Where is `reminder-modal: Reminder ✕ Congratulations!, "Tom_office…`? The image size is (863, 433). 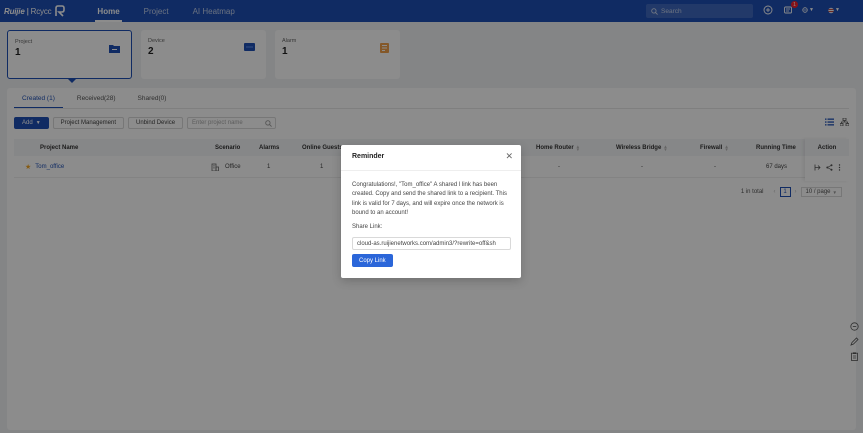 reminder-modal: Reminder ✕ Congratulations!, "Tom_office… is located at coordinates (431, 211).